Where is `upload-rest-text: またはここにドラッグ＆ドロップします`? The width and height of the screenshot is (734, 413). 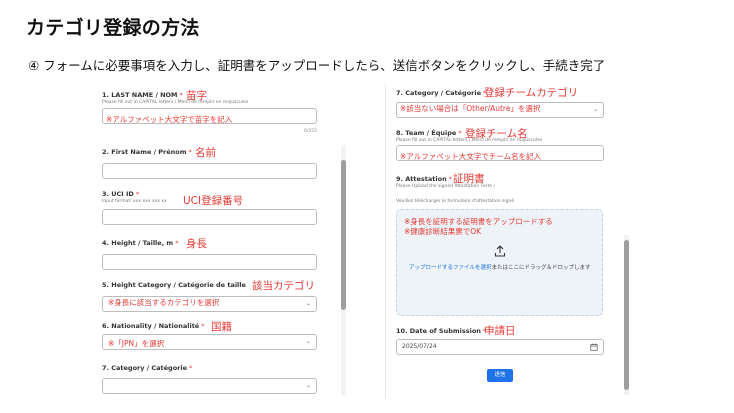
upload-rest-text: またはここにドラッグ＆ドロップします is located at coordinates (541, 268).